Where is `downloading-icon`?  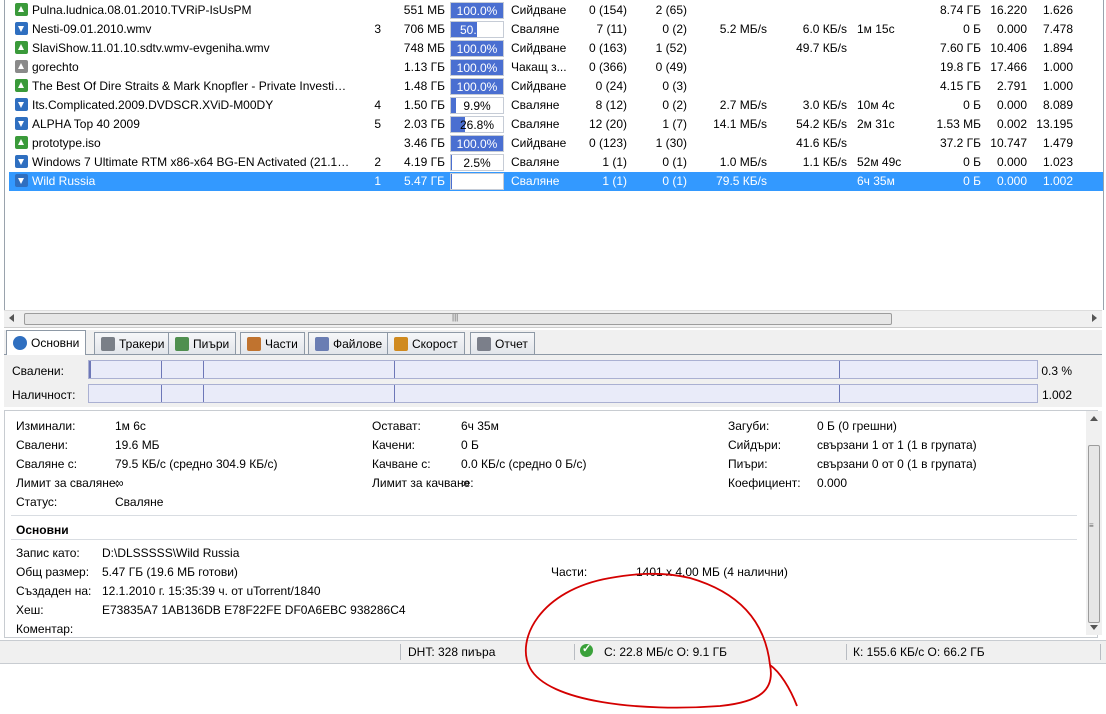 downloading-icon is located at coordinates (21, 180).